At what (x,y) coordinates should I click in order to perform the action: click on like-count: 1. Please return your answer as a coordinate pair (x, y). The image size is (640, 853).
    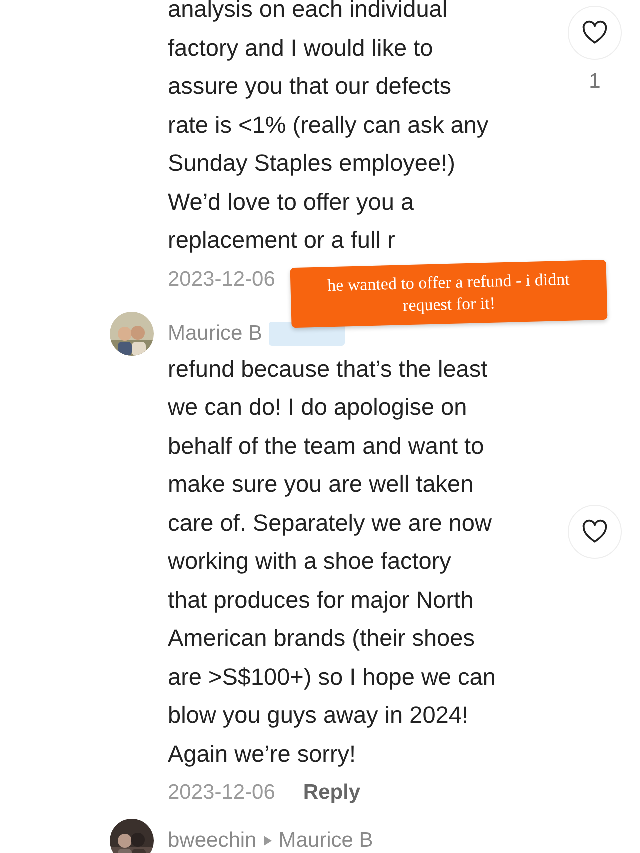
    Looking at the image, I should click on (595, 82).